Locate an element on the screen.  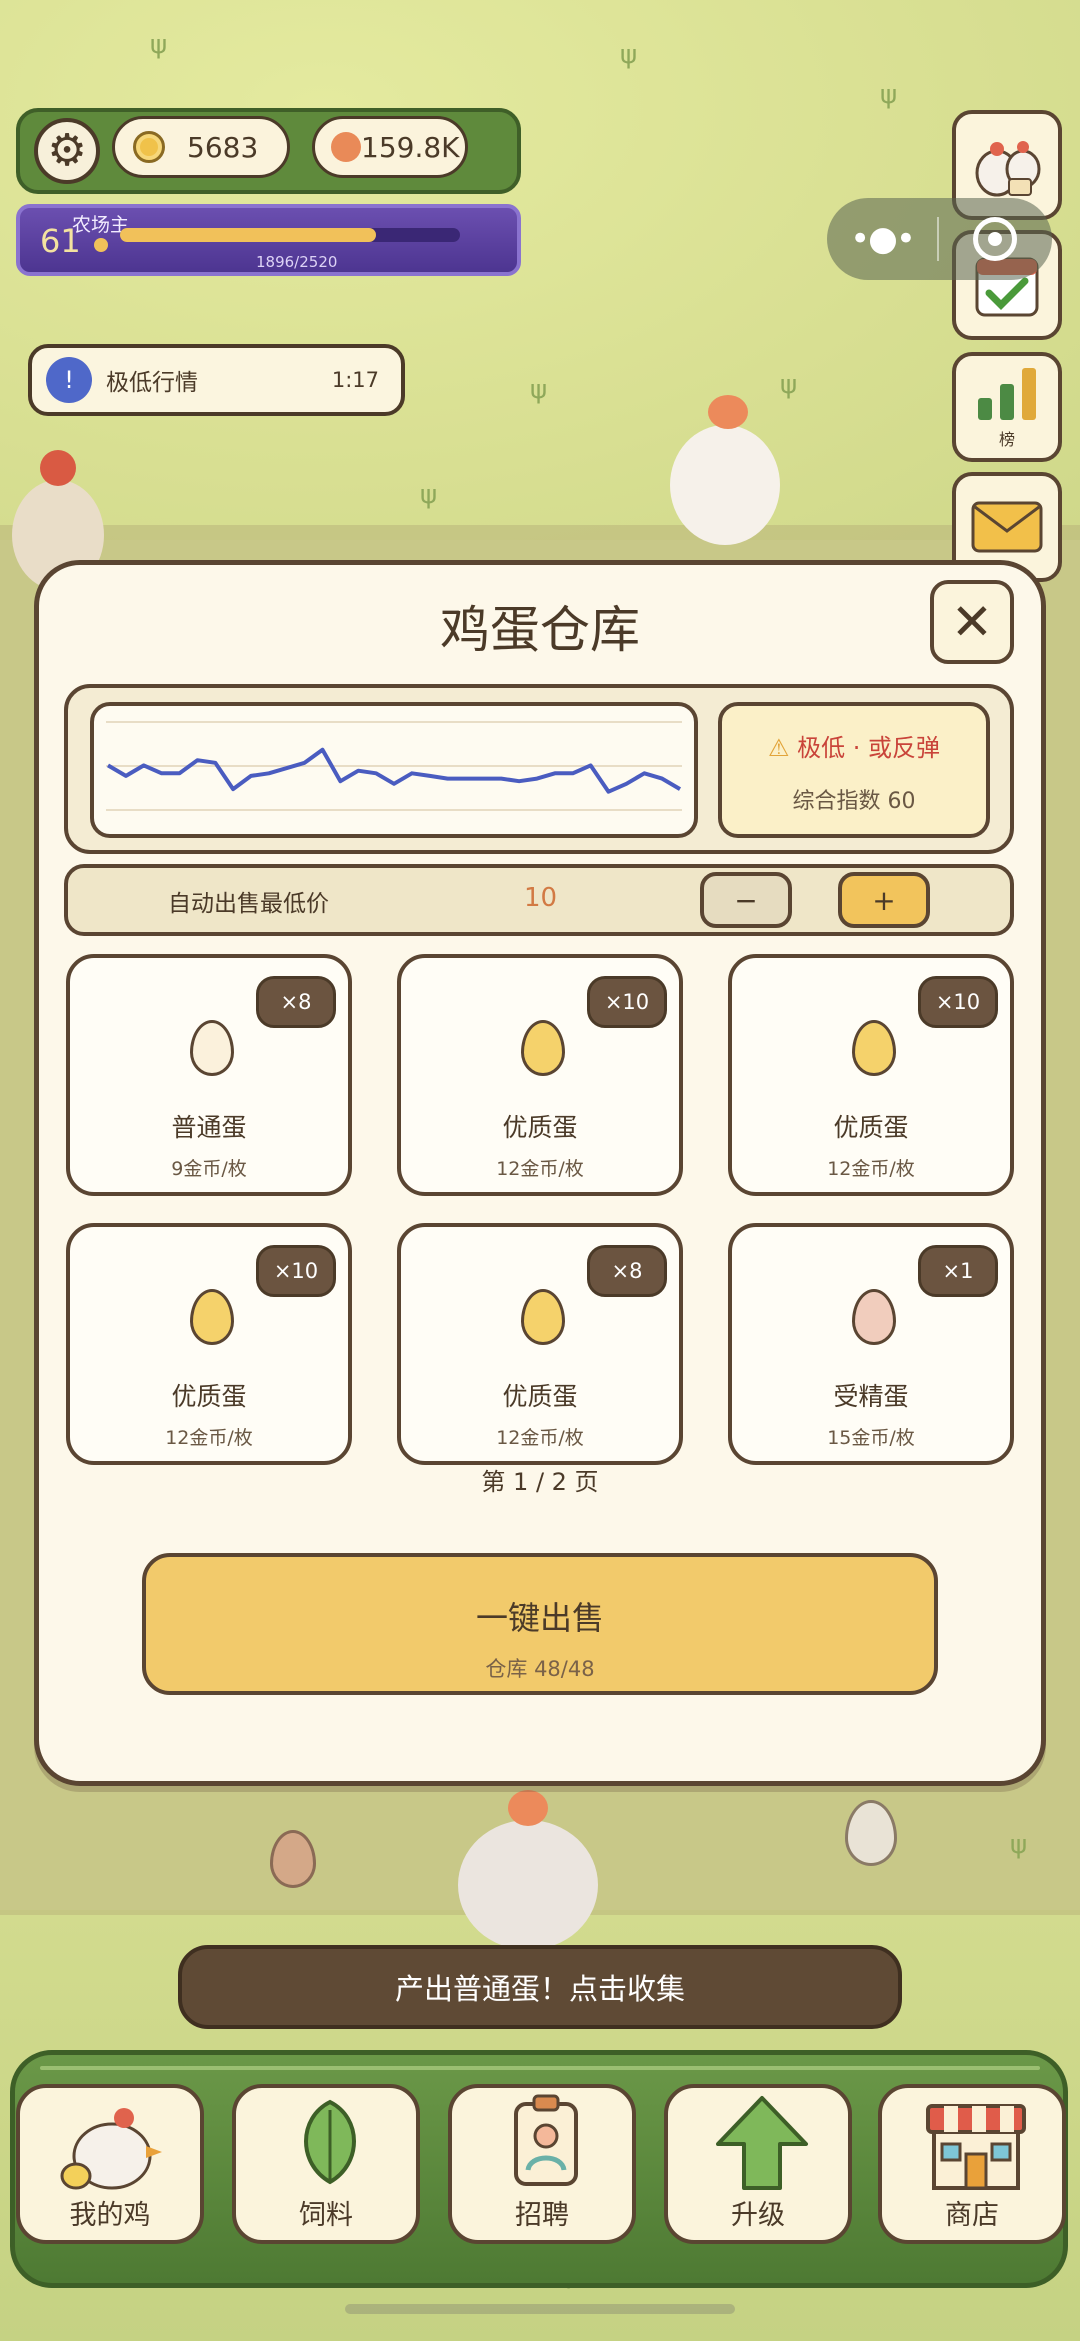
xp-text: 1896/2520 is located at coordinates (297, 262).